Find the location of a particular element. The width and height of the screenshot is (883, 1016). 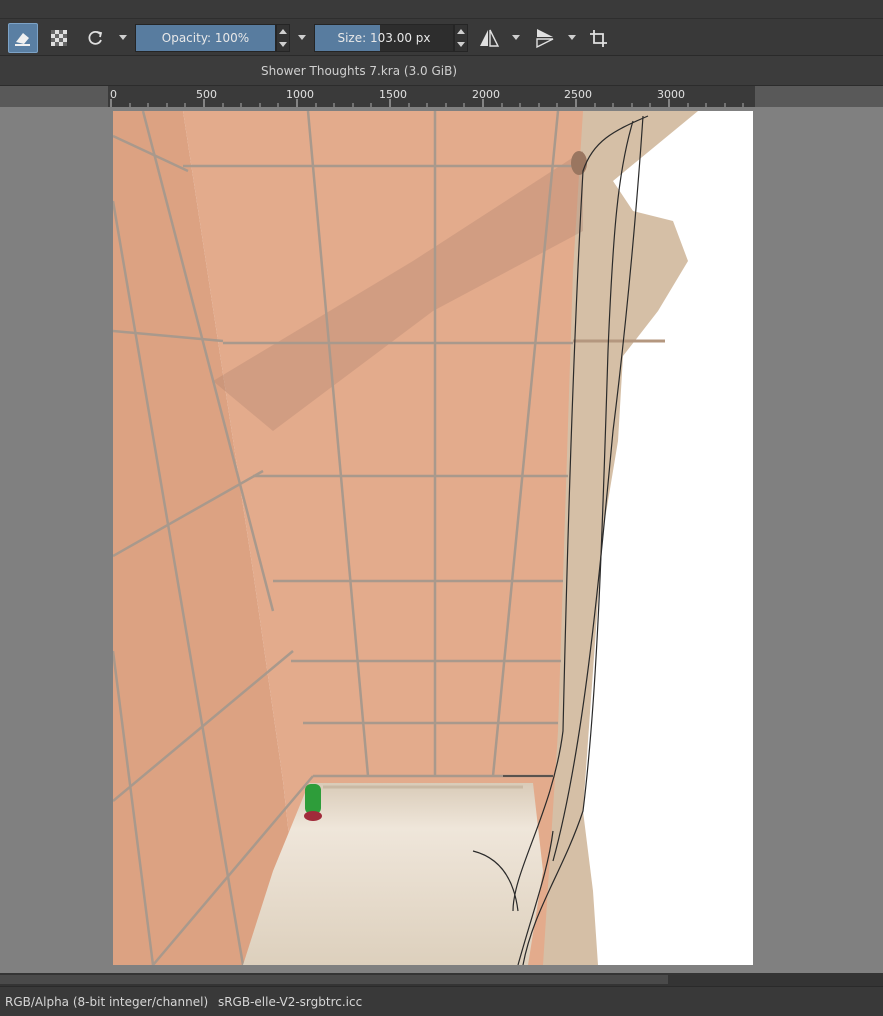

preserve-alpha-button is located at coordinates (59, 38).